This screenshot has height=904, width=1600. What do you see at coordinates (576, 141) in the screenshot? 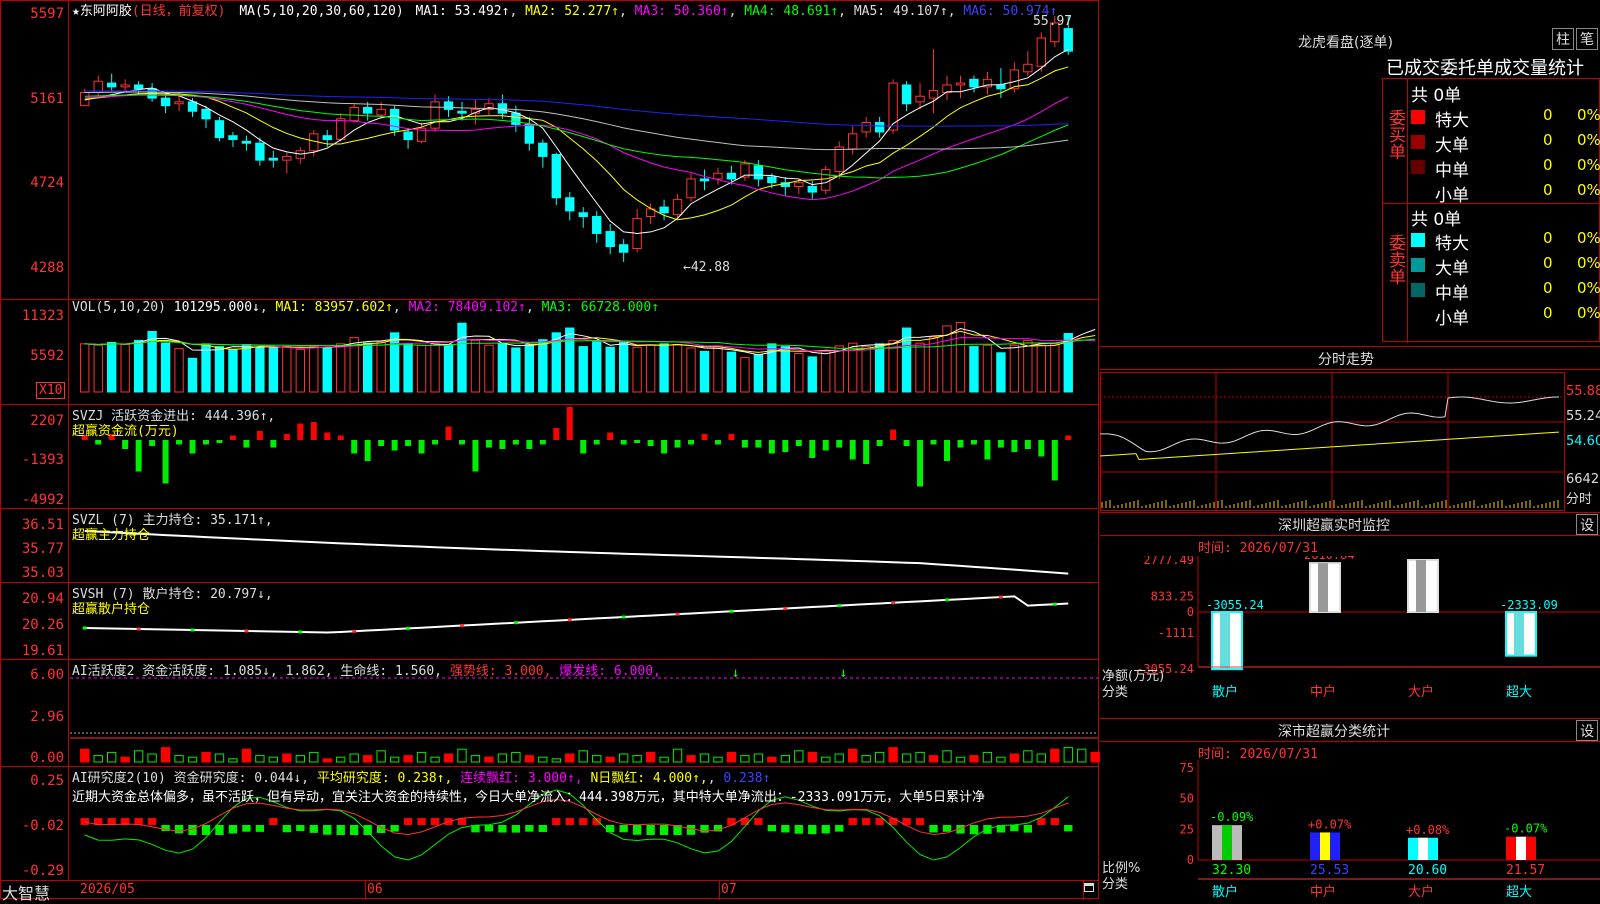
I see `moving-average-lines` at bounding box center [576, 141].